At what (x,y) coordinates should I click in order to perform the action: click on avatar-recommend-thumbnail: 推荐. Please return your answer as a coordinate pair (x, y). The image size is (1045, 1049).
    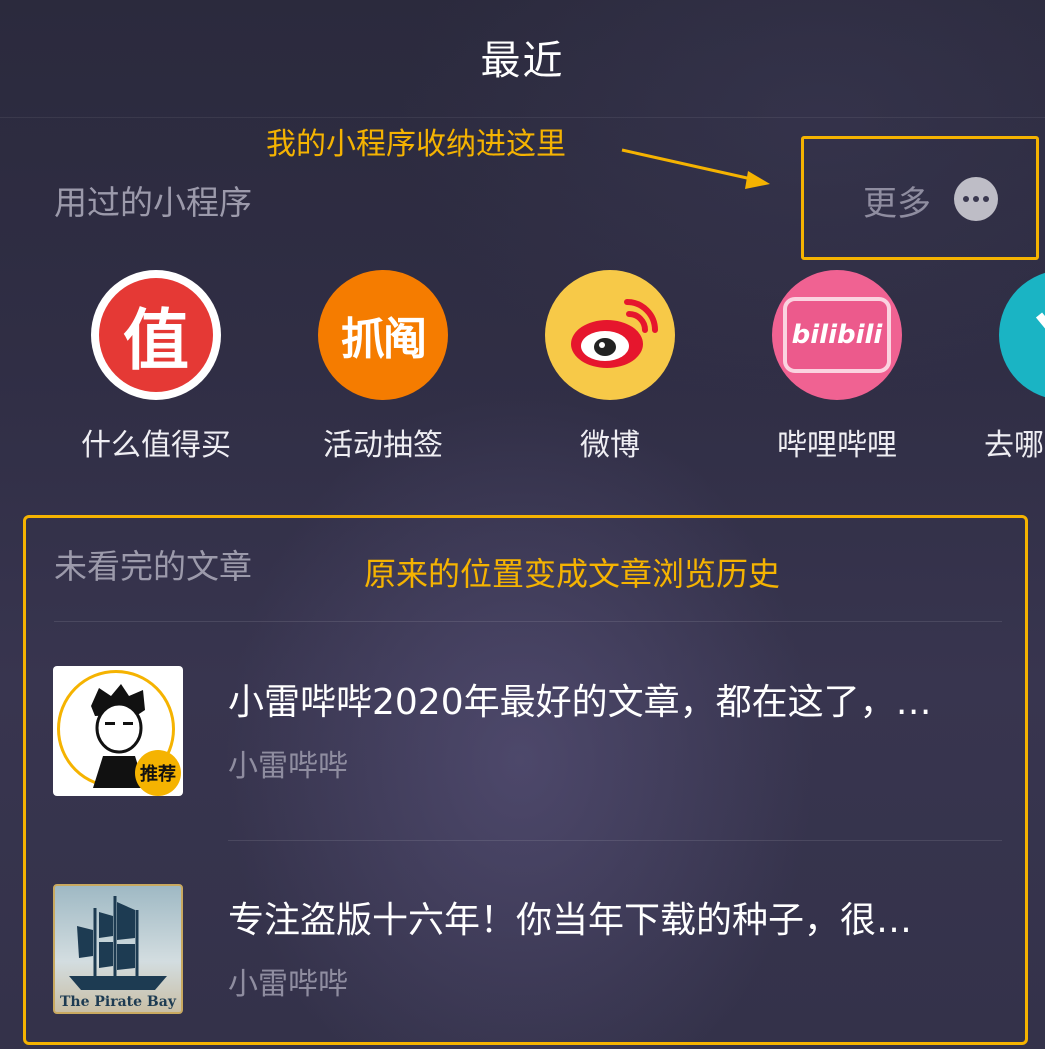
    Looking at the image, I should click on (118, 731).